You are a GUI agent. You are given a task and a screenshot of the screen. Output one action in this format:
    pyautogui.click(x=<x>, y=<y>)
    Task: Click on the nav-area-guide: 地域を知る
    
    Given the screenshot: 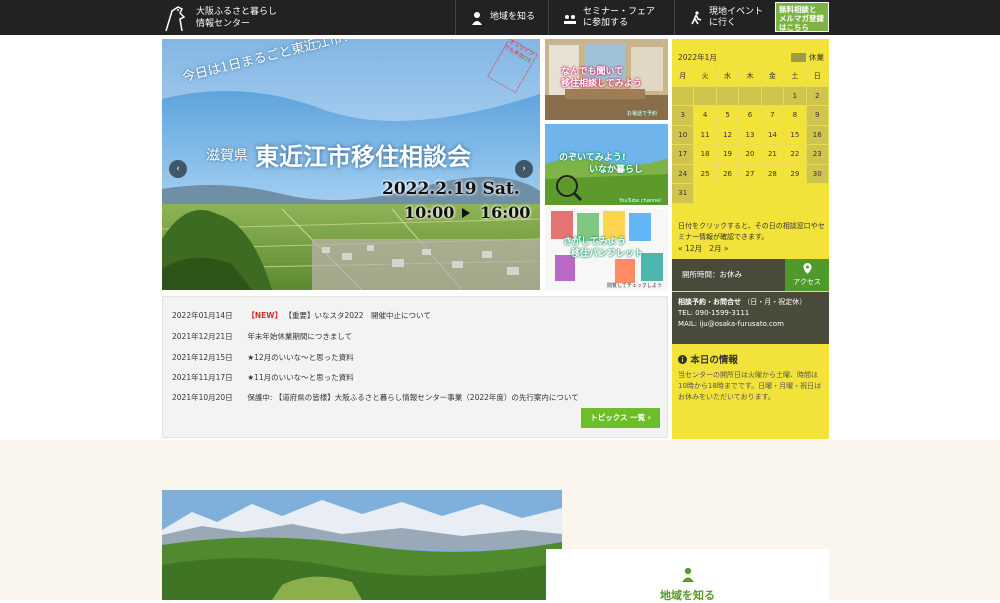 What is the action you would take?
    pyautogui.click(x=501, y=17)
    